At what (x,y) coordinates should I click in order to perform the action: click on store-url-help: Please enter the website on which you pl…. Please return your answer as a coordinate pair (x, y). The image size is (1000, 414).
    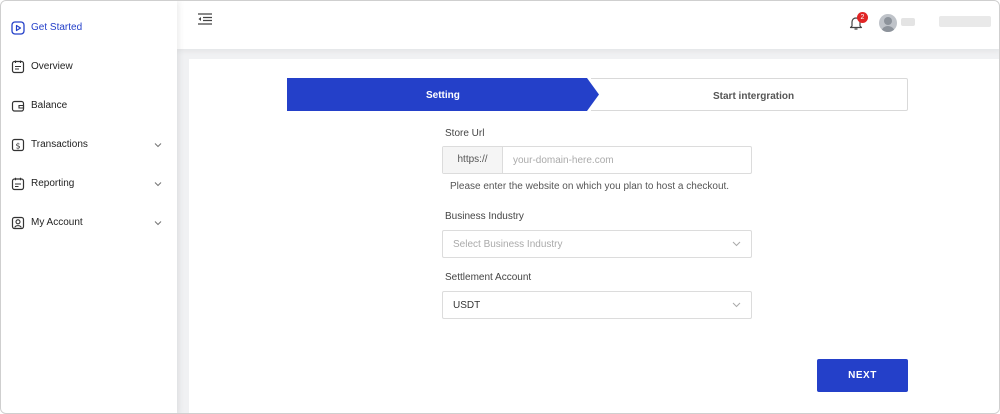
    Looking at the image, I should click on (590, 186).